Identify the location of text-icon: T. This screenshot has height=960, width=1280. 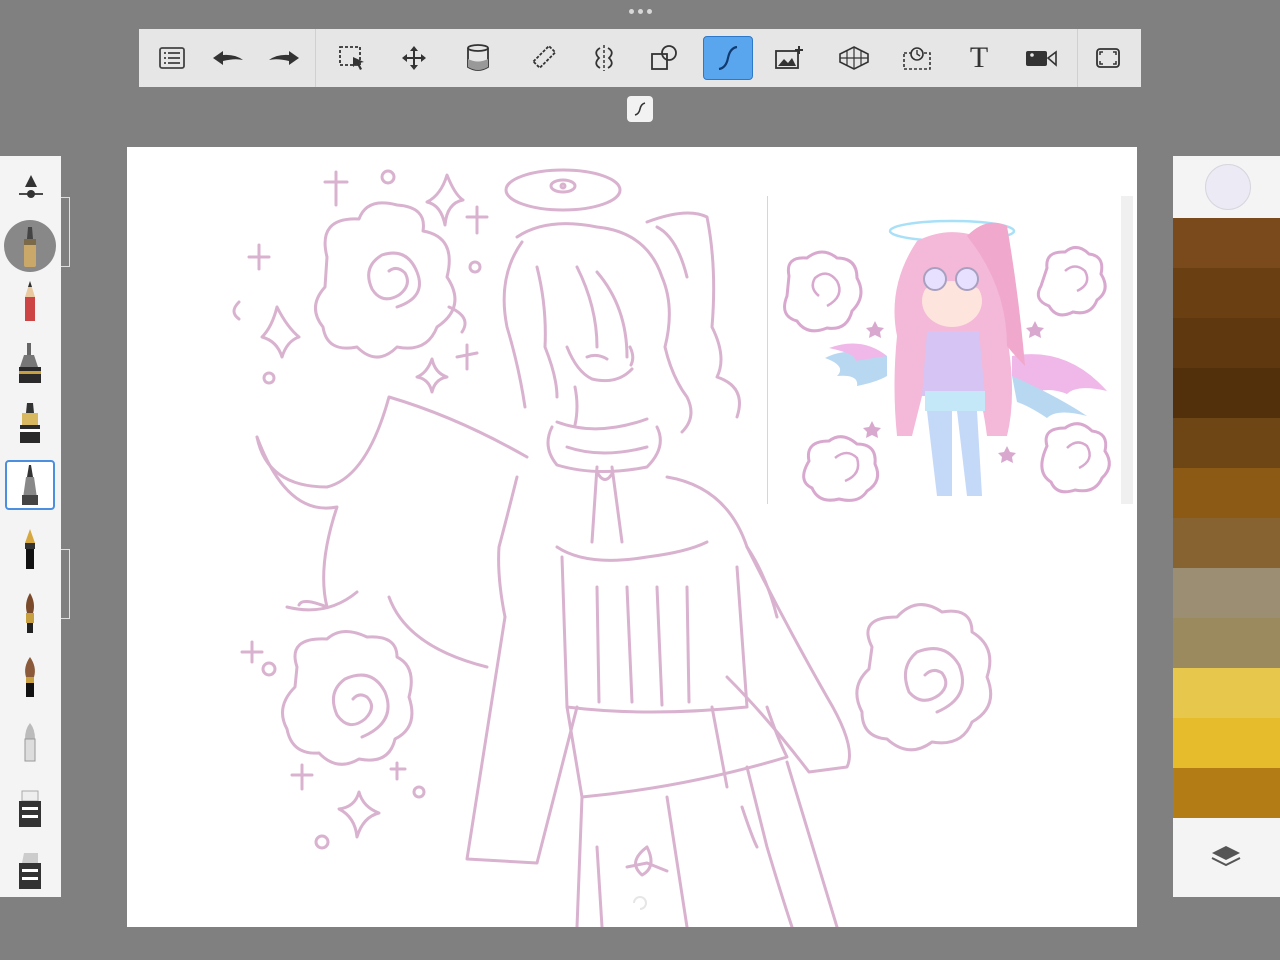
(979, 58).